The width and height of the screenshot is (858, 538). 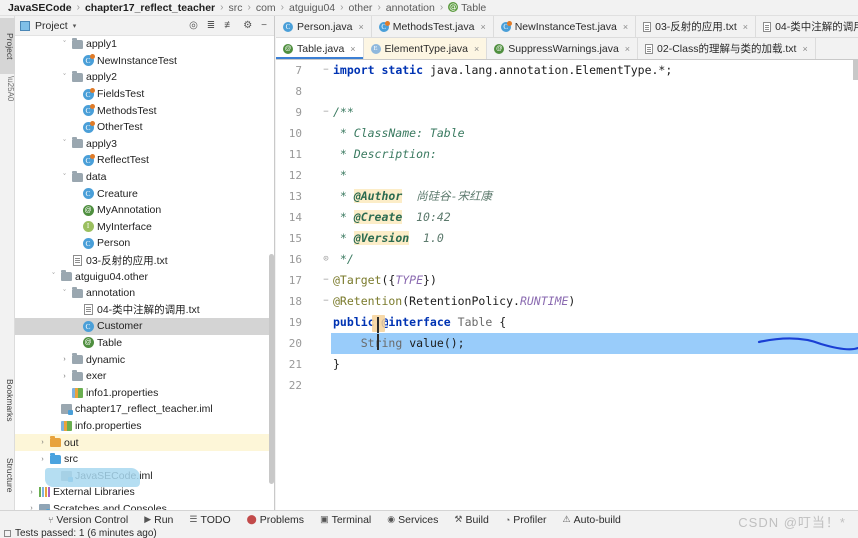 I want to click on editor-tab: 02-Class的理解与类的加载.txt ×, so click(x=727, y=48).